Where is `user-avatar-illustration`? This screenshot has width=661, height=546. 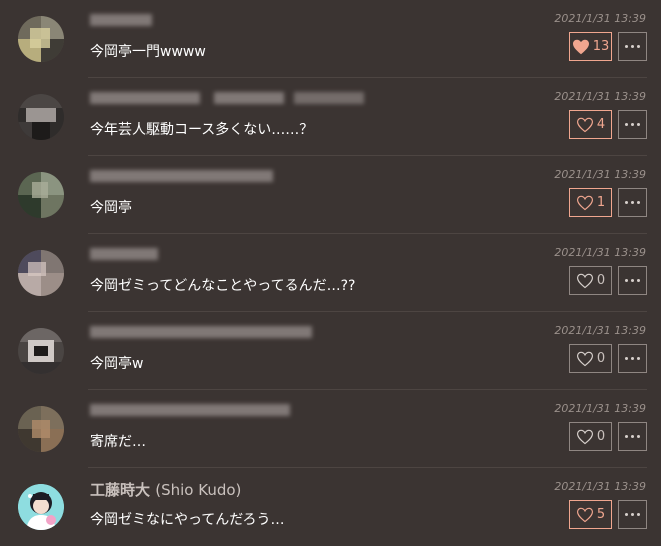 user-avatar-illustration is located at coordinates (41, 507).